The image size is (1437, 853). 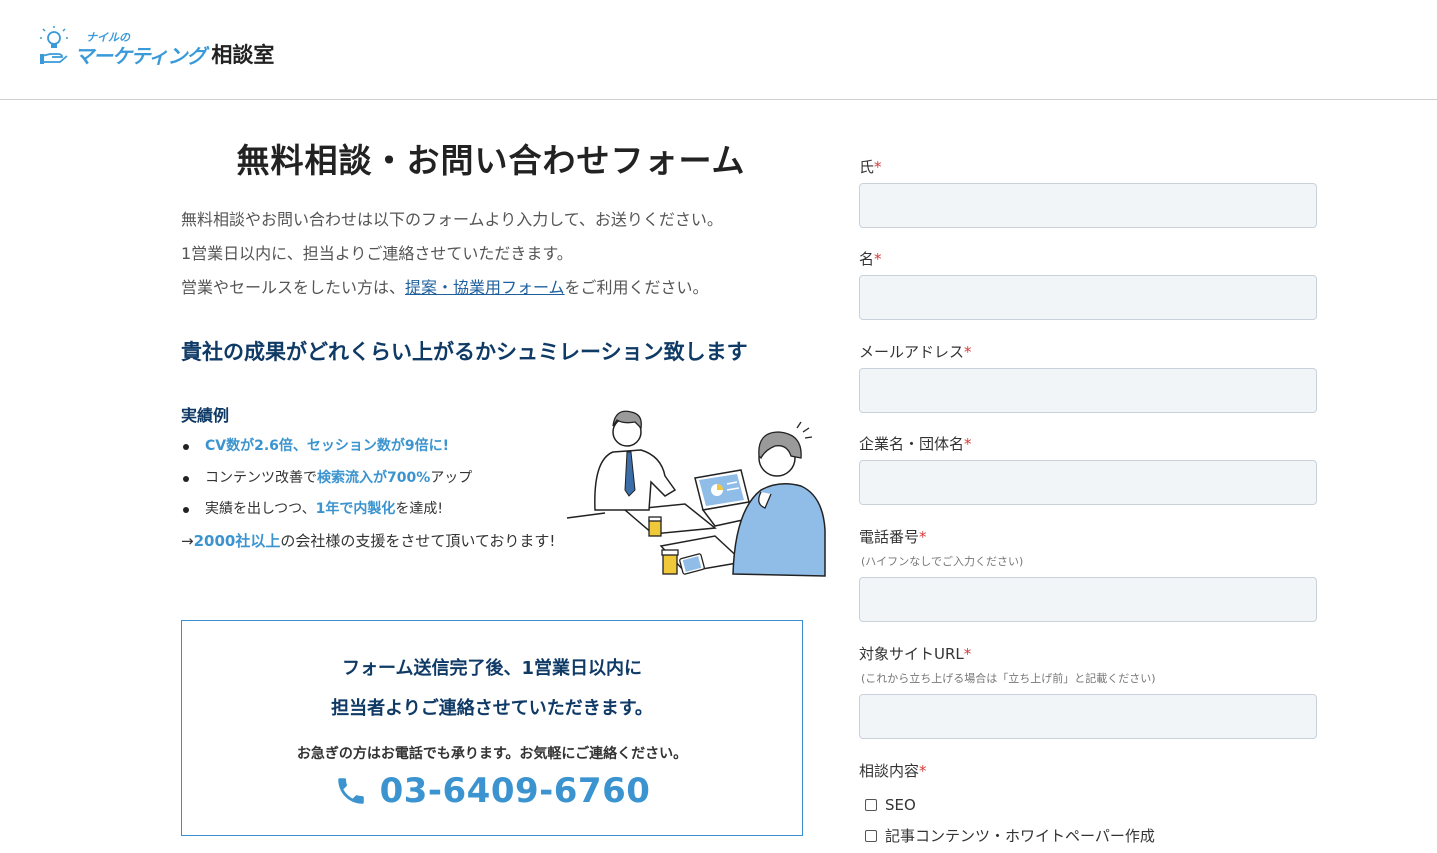 I want to click on topic-option-seo: SEO, so click(x=890, y=805).